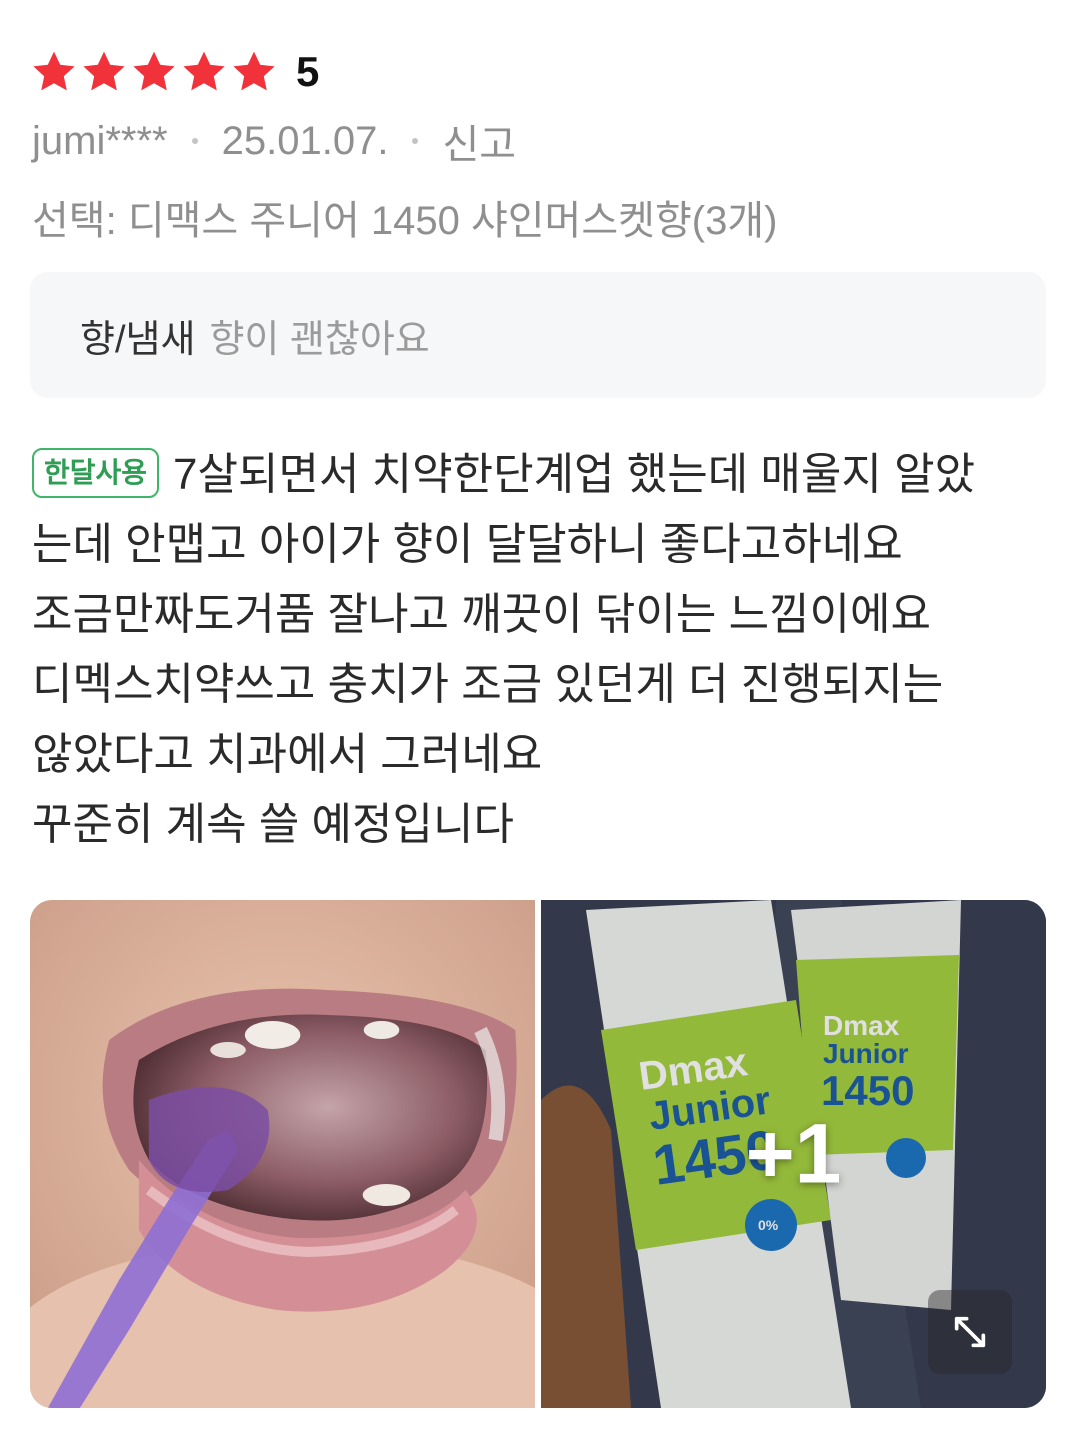 This screenshot has width=1080, height=1433. I want to click on selected-option: 선택: 디맥스 주니어 1450 샤인머스켓향(3개), so click(405, 221).